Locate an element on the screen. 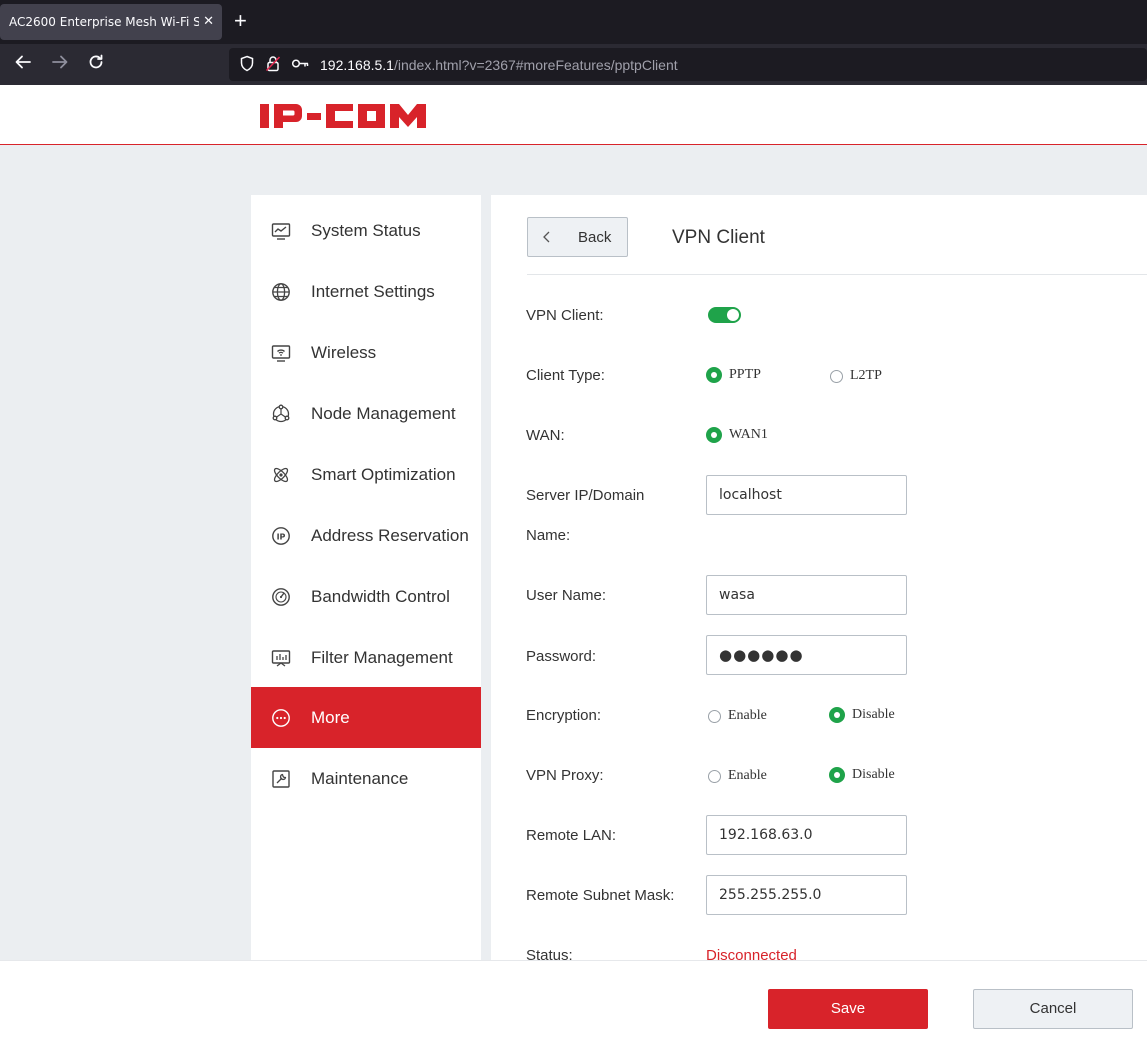 The height and width of the screenshot is (1050, 1147). server-label-line2: Name: is located at coordinates (548, 535).